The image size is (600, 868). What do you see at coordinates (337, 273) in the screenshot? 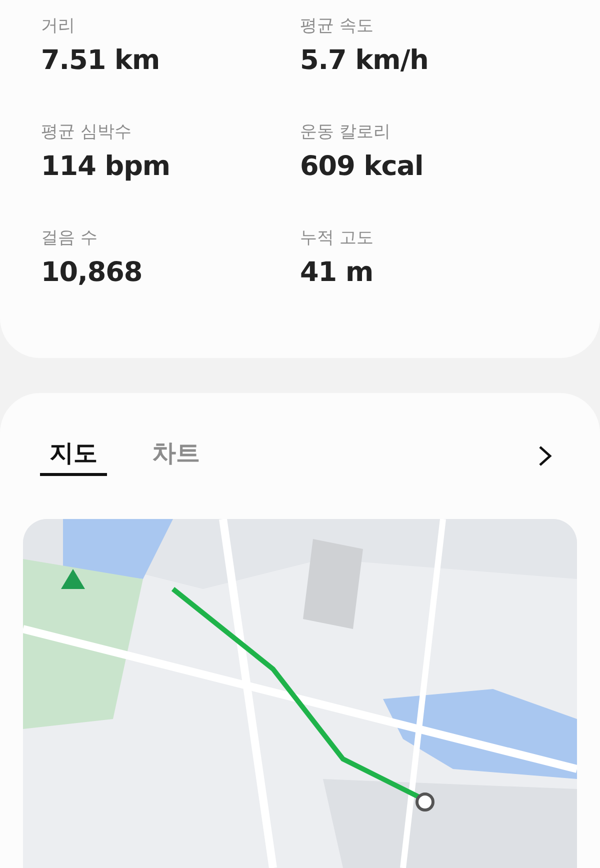
I see `stat-value: 41 m` at bounding box center [337, 273].